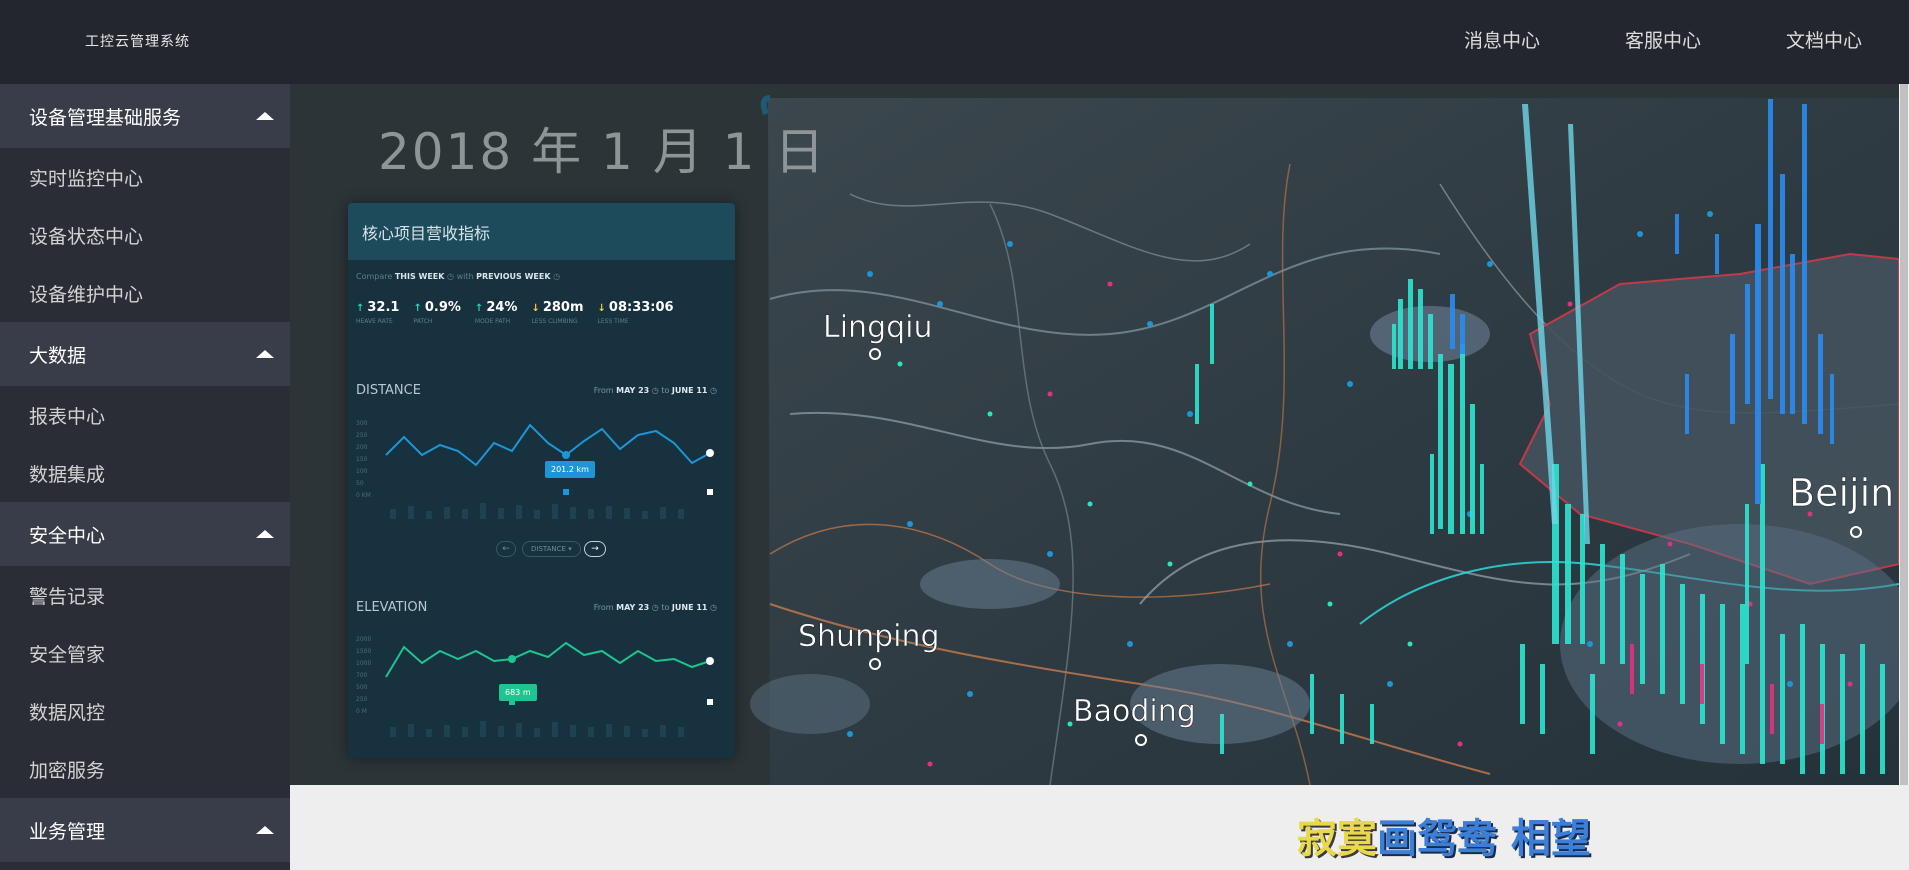  Describe the element at coordinates (655, 390) in the screenshot. I see `distance-range: From MAY 23 ◷ to JUNE 11 ◷` at that location.